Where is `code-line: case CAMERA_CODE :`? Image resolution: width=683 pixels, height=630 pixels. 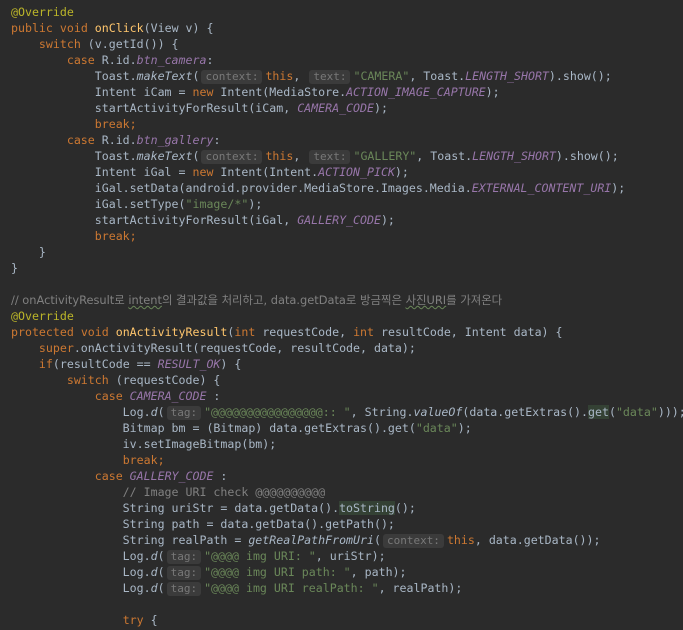 code-line: case CAMERA_CODE : is located at coordinates (116, 396).